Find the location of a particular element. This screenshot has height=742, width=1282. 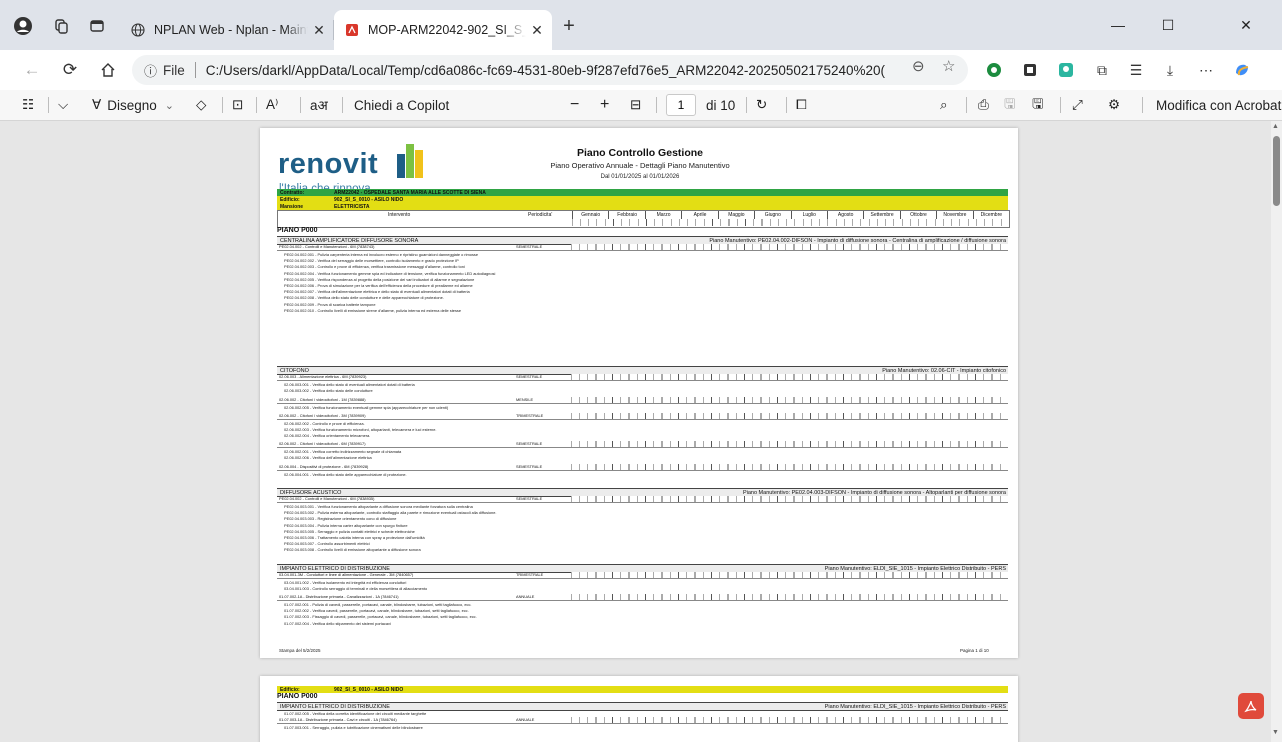

zoom-icon: ⊖ is located at coordinates (918, 66).